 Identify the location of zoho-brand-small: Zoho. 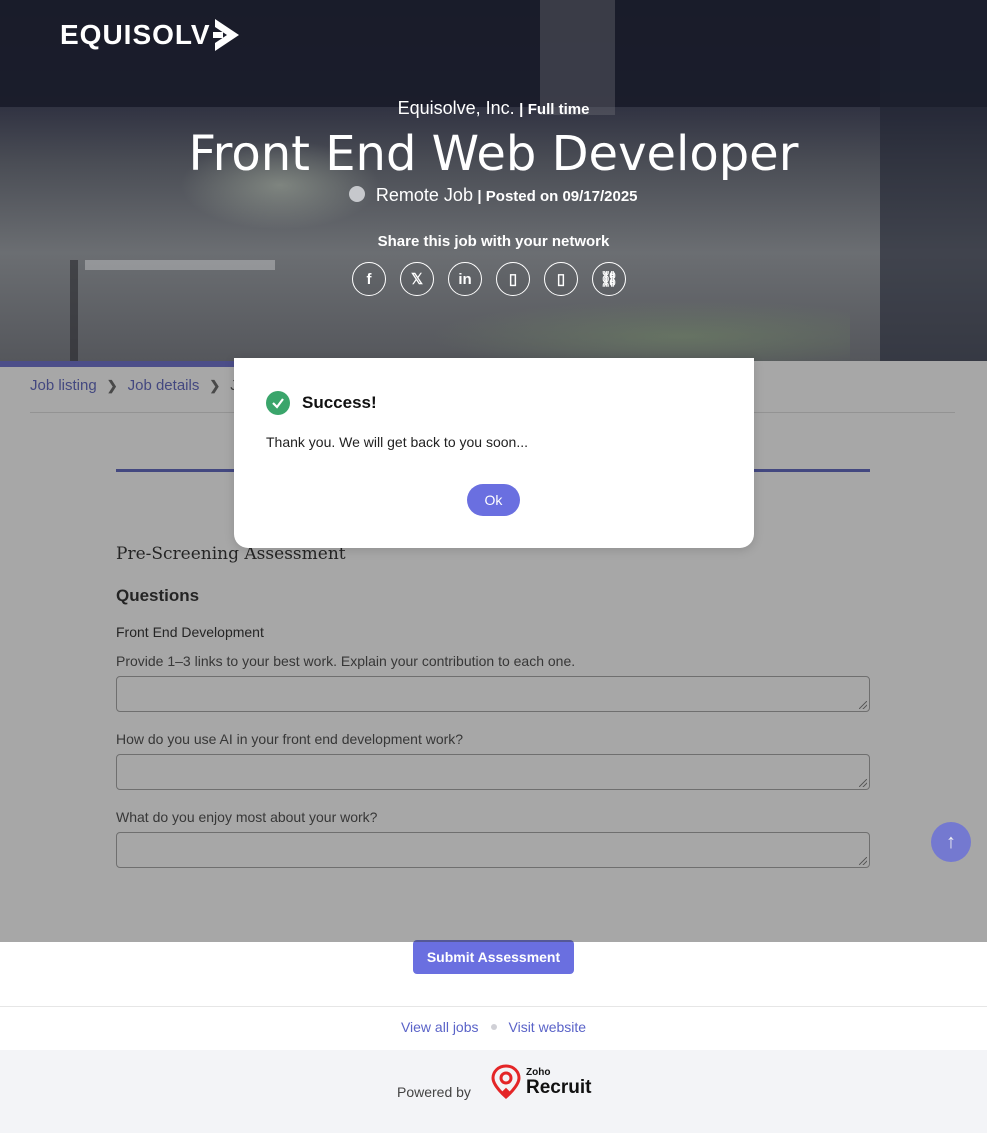
(538, 1072).